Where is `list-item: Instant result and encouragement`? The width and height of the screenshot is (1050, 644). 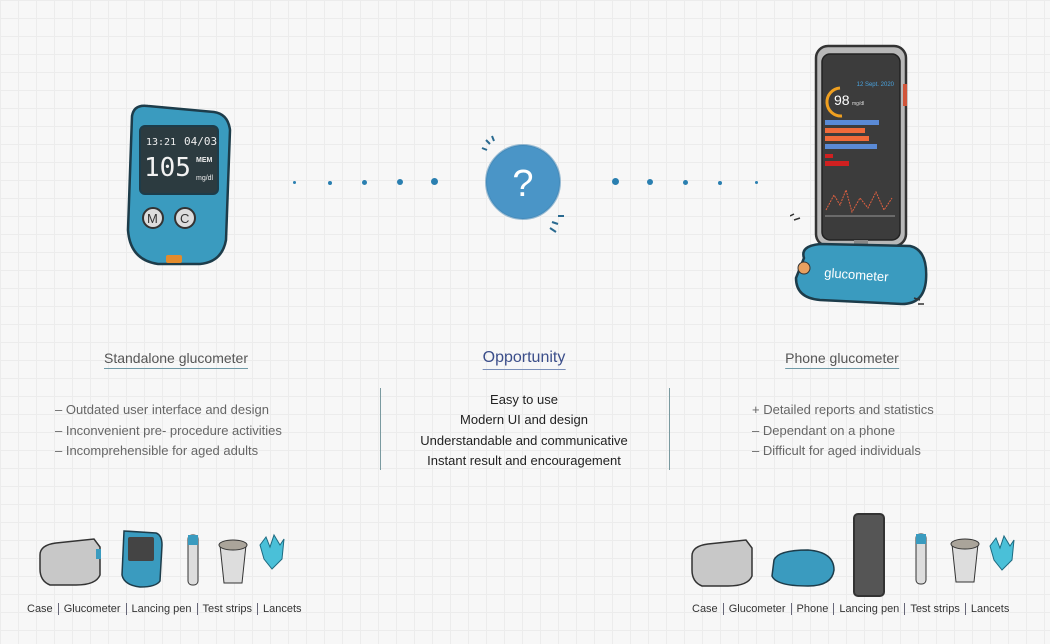
list-item: Instant result and encouragement is located at coordinates (524, 460).